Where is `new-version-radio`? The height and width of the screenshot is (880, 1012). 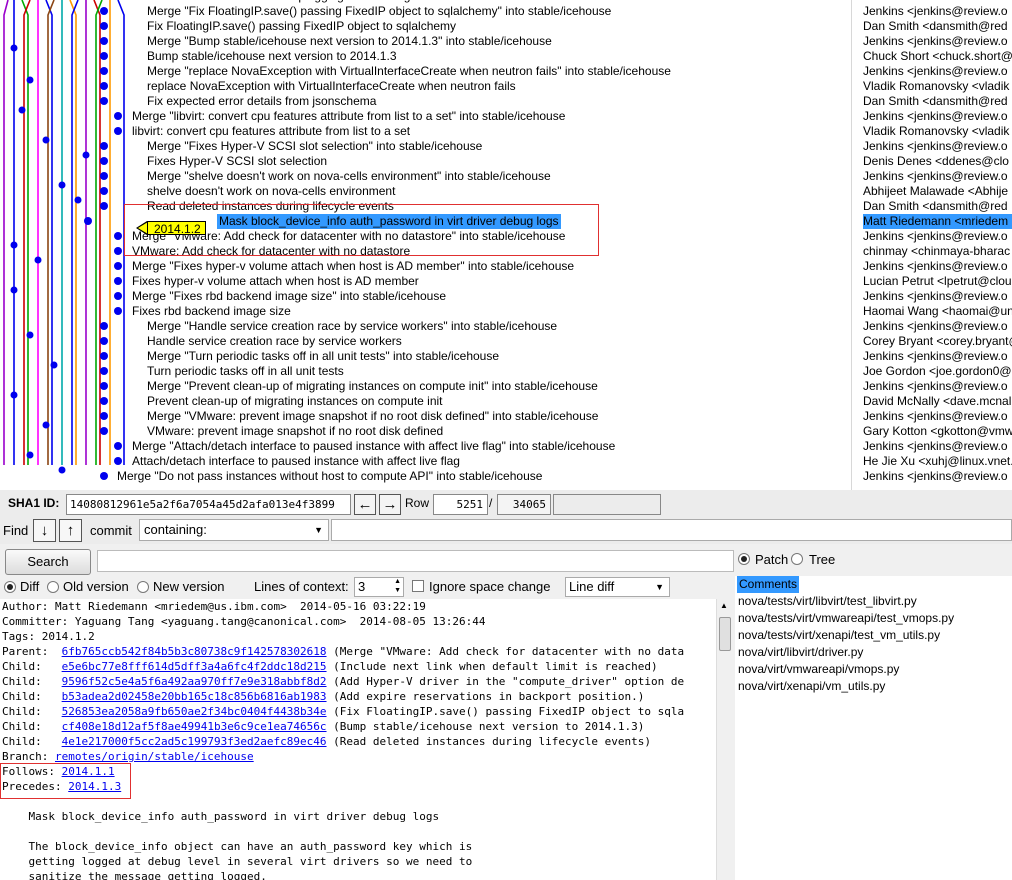 new-version-radio is located at coordinates (143, 587).